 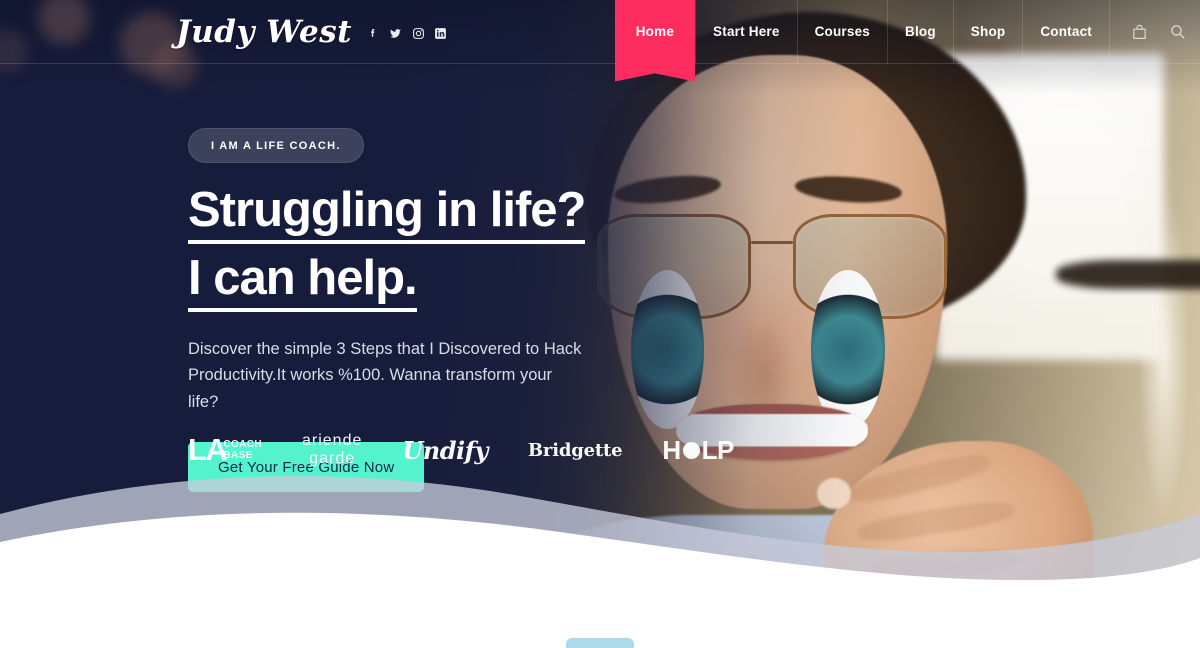 What do you see at coordinates (600, 618) in the screenshot?
I see `below-fold-area` at bounding box center [600, 618].